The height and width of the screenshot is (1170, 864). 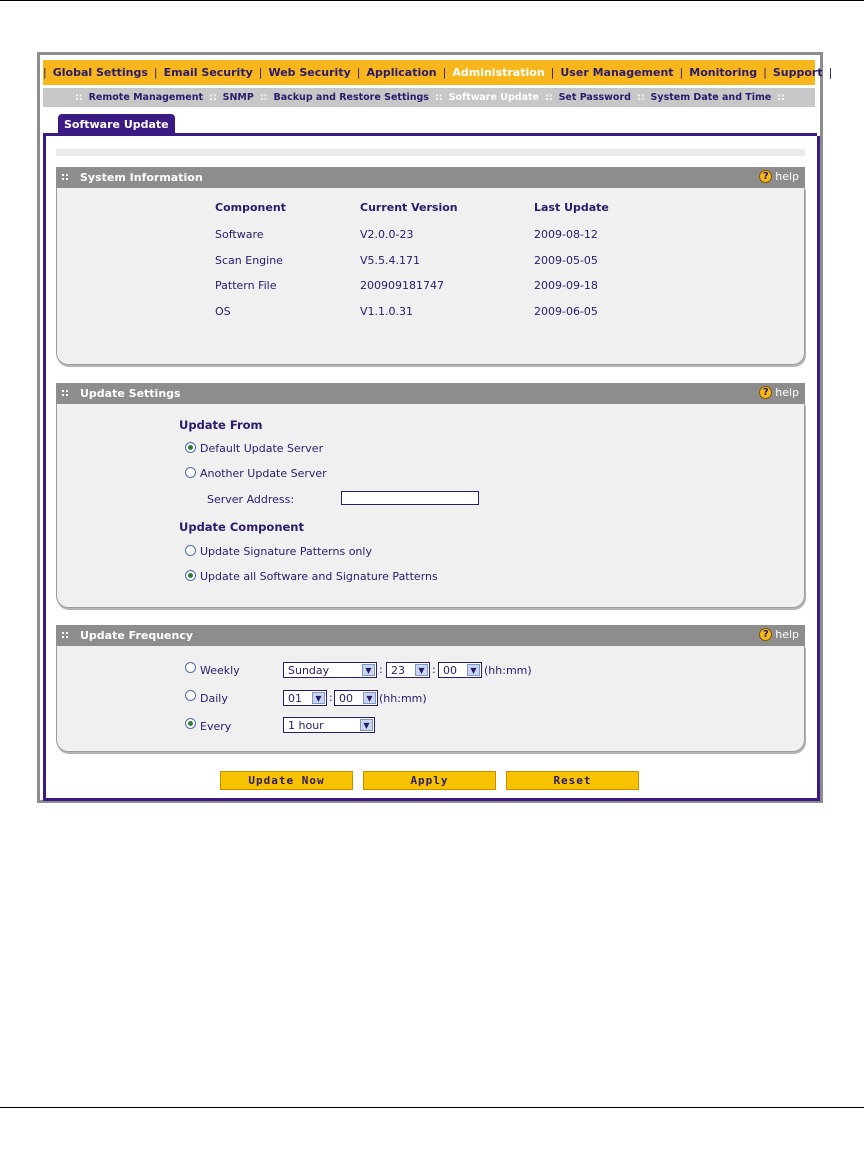 What do you see at coordinates (779, 176) in the screenshot?
I see `help-link-system-information: ? help` at bounding box center [779, 176].